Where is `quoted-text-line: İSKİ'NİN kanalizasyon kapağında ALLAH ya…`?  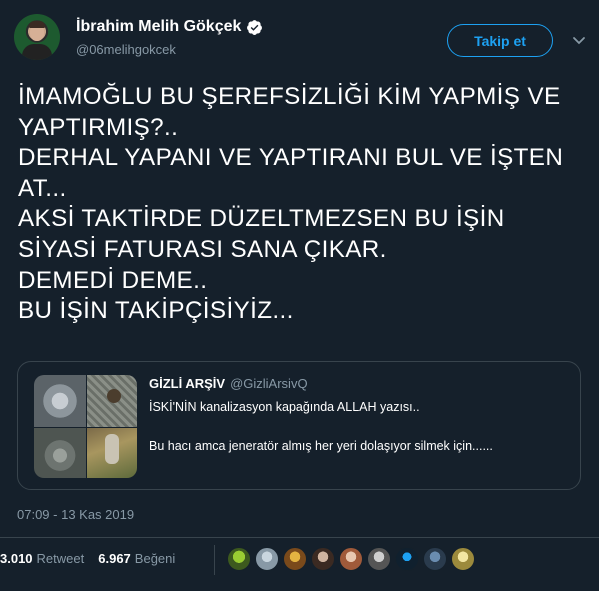
quoted-text-line: İSKİ'NİN kanalizasyon kapağında ALLAH ya… is located at coordinates (284, 407).